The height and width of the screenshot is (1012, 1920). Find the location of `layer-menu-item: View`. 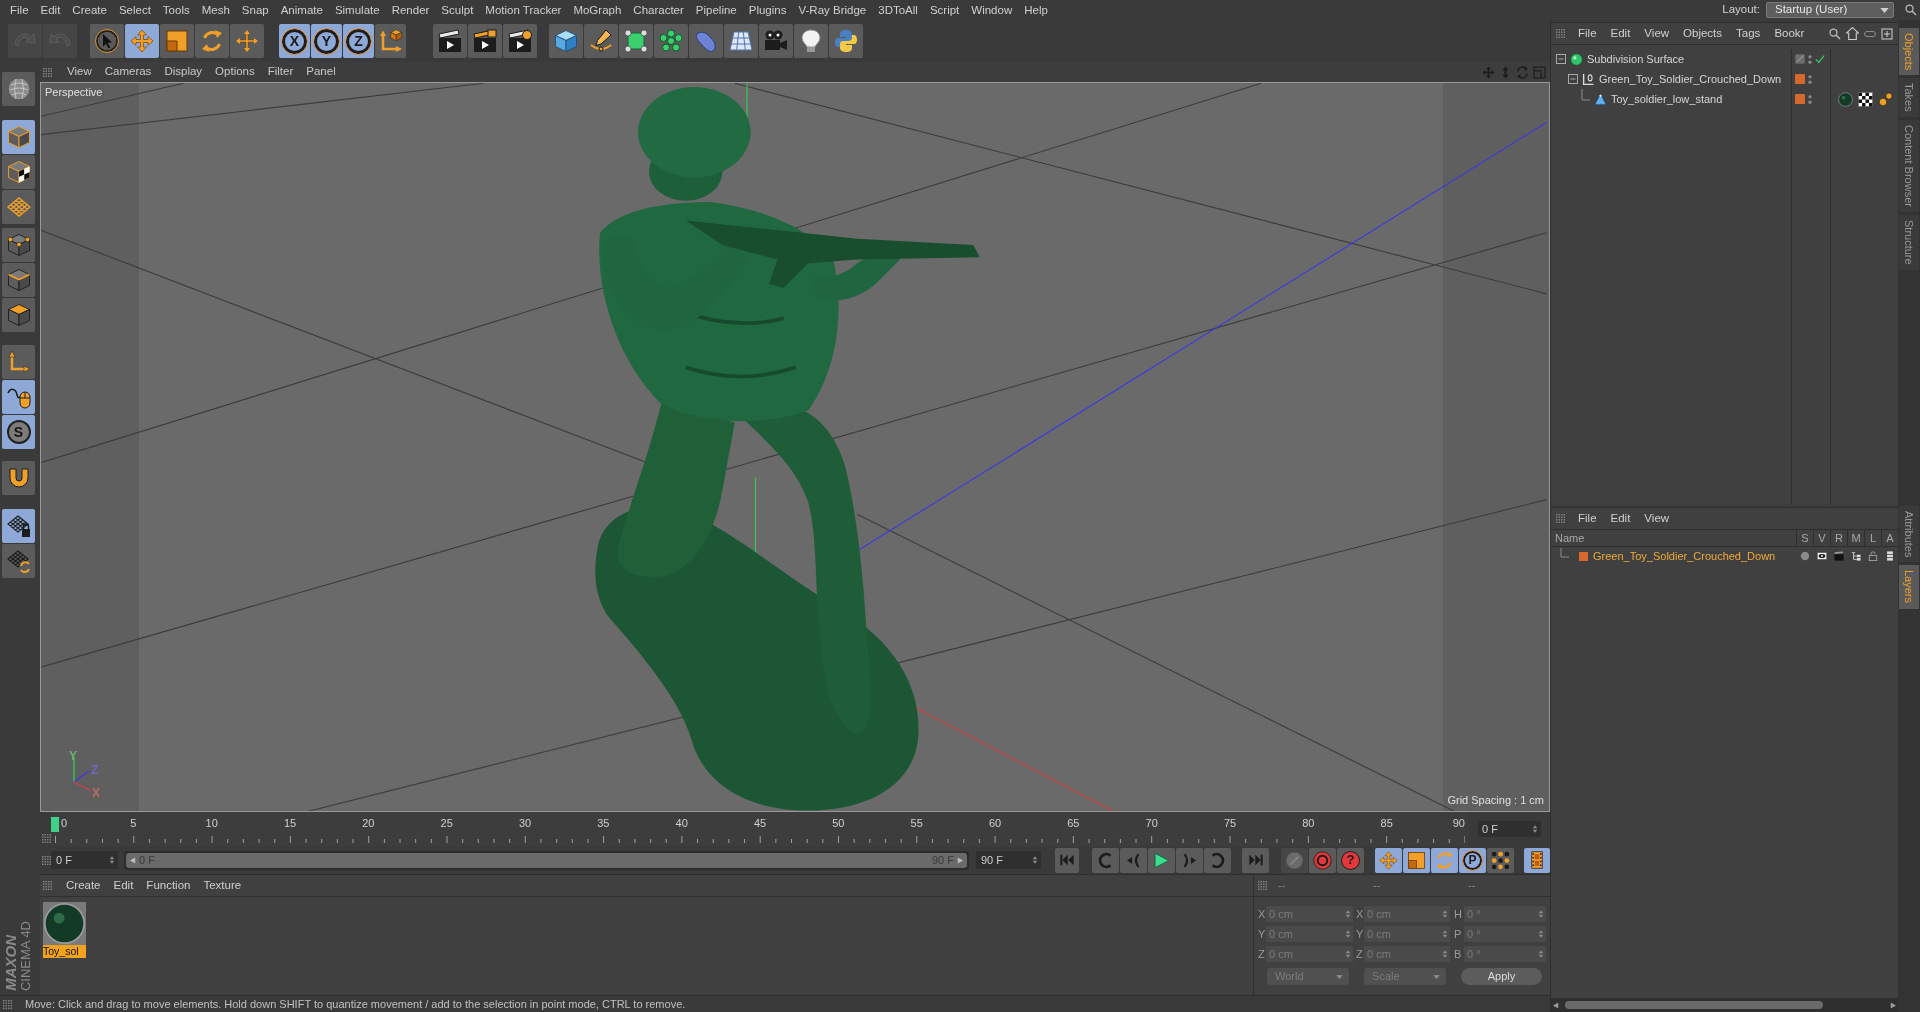

layer-menu-item: View is located at coordinates (1657, 518).